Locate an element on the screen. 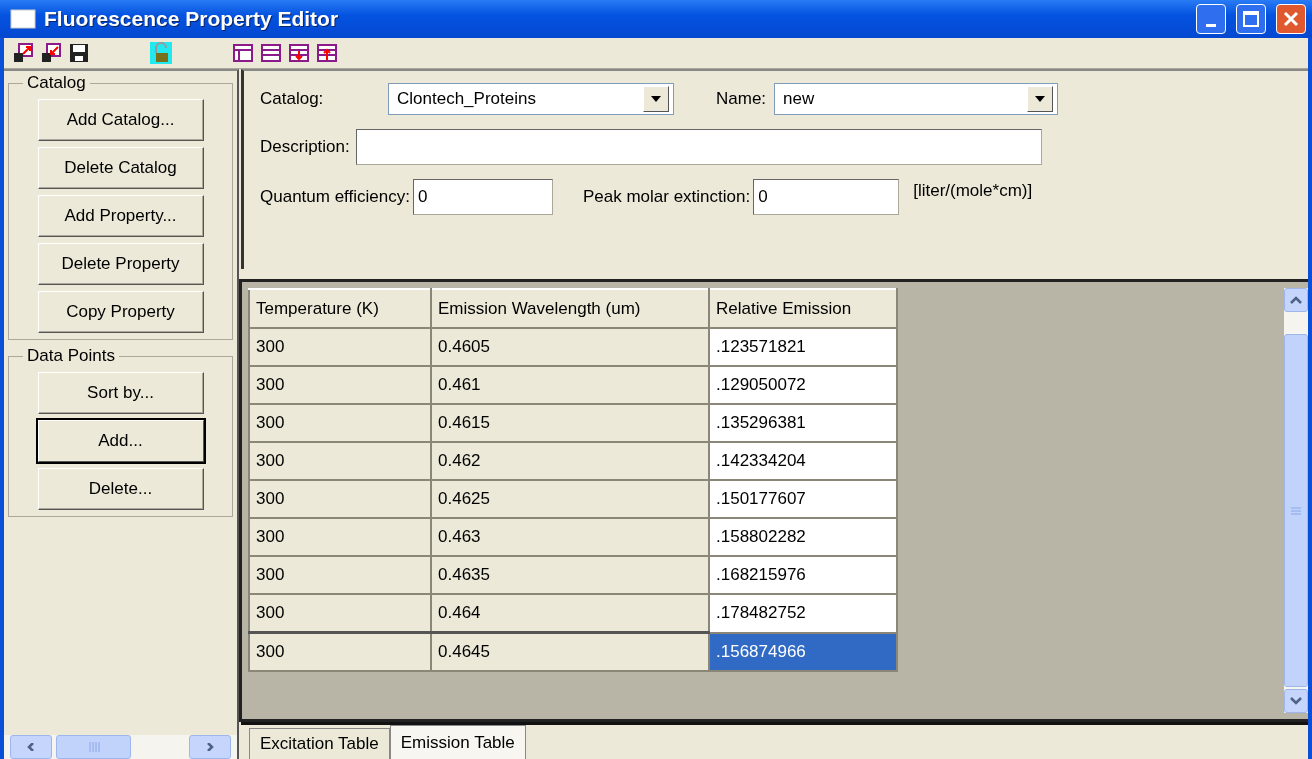  column-header: Temperature (K) is located at coordinates (340, 308).